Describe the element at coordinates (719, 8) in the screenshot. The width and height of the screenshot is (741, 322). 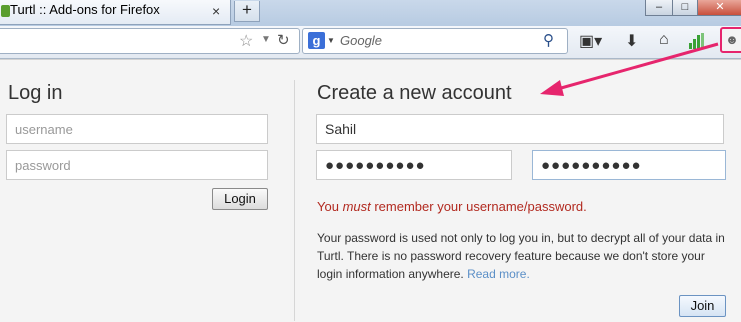
I see `close-window-button: ✕` at that location.